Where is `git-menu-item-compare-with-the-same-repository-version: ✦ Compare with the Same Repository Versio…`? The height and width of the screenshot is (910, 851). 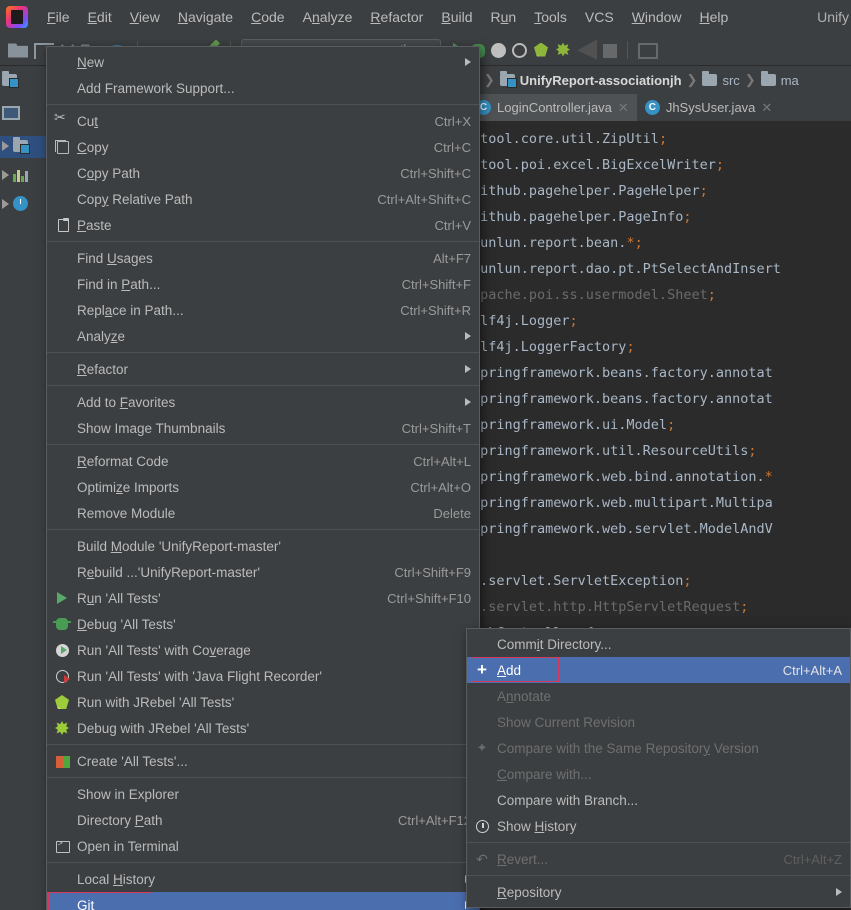 git-menu-item-compare-with-the-same-repository-version: ✦ Compare with the Same Repository Versio… is located at coordinates (658, 748).